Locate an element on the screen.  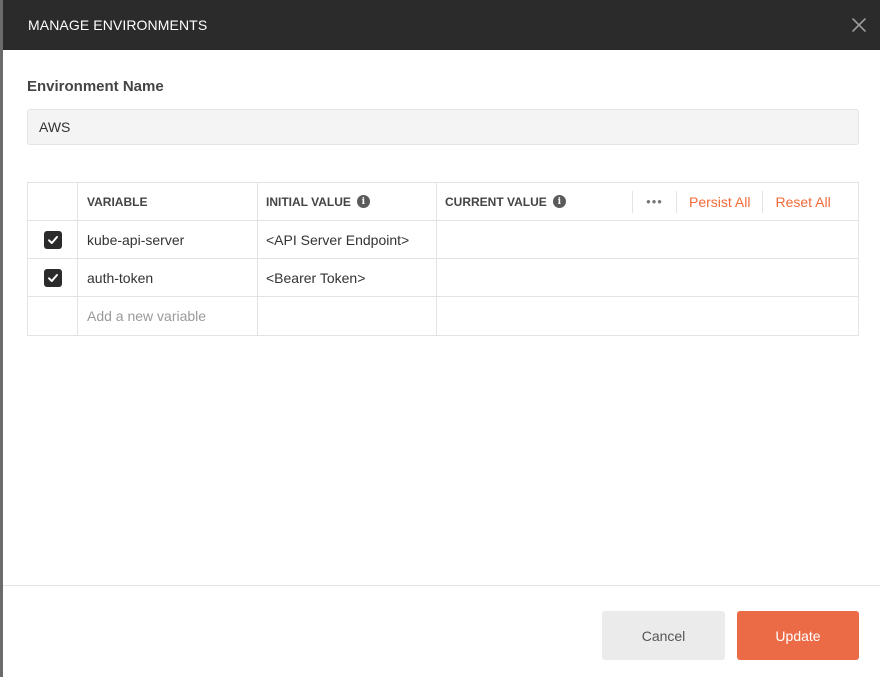
dialog-title: MANAGE ENVIRONMENTS is located at coordinates (118, 25).